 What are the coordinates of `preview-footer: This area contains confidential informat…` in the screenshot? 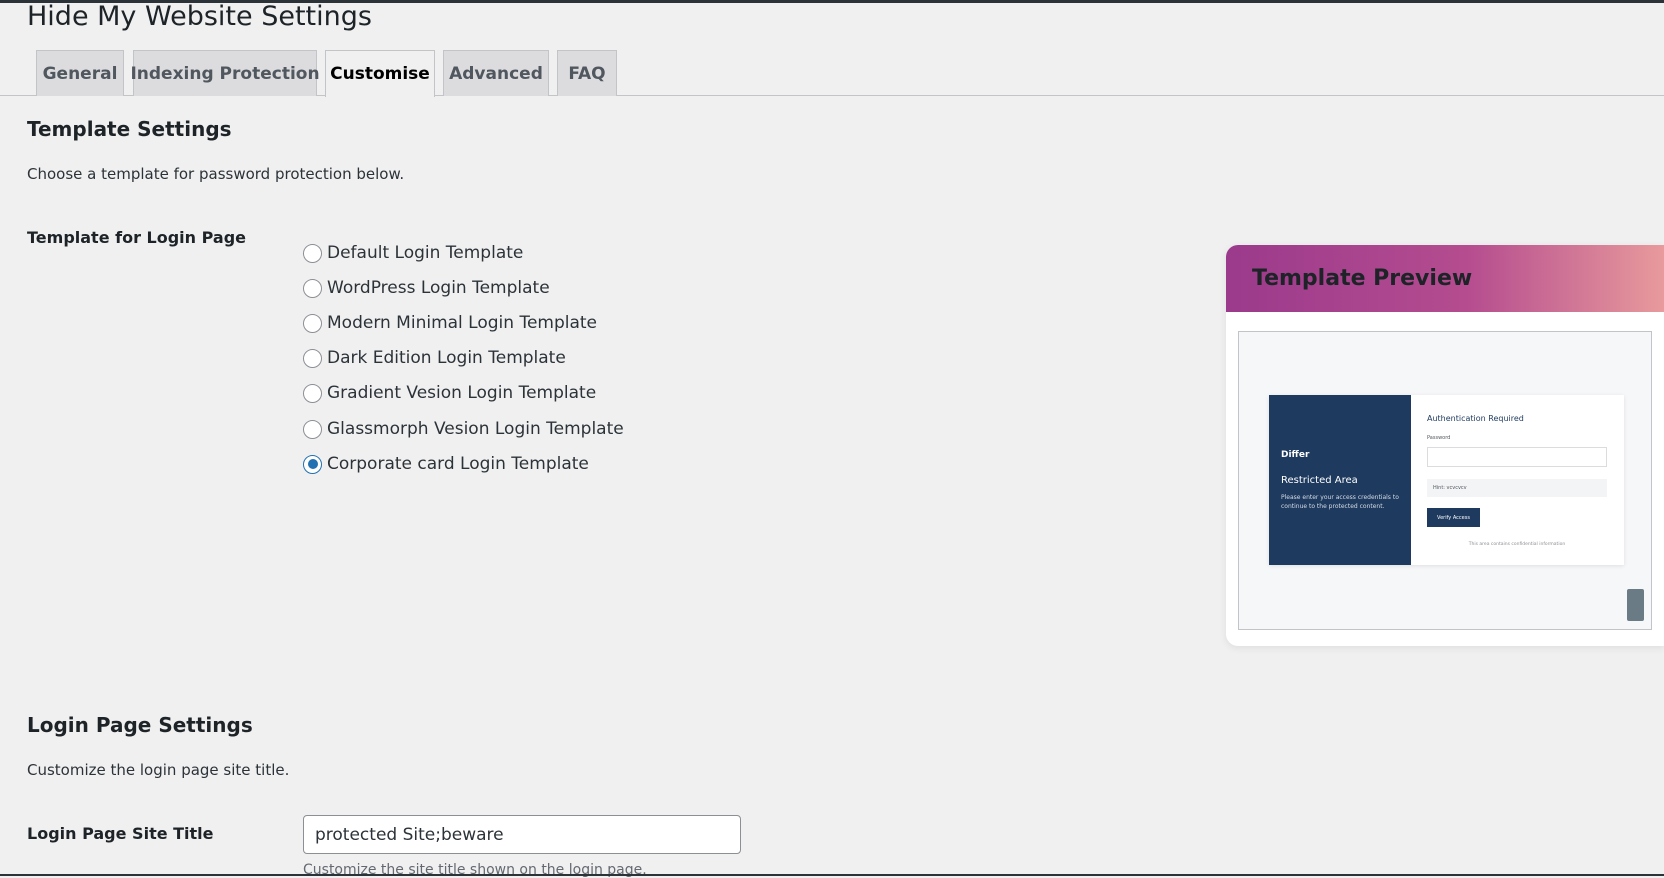 It's located at (1517, 544).